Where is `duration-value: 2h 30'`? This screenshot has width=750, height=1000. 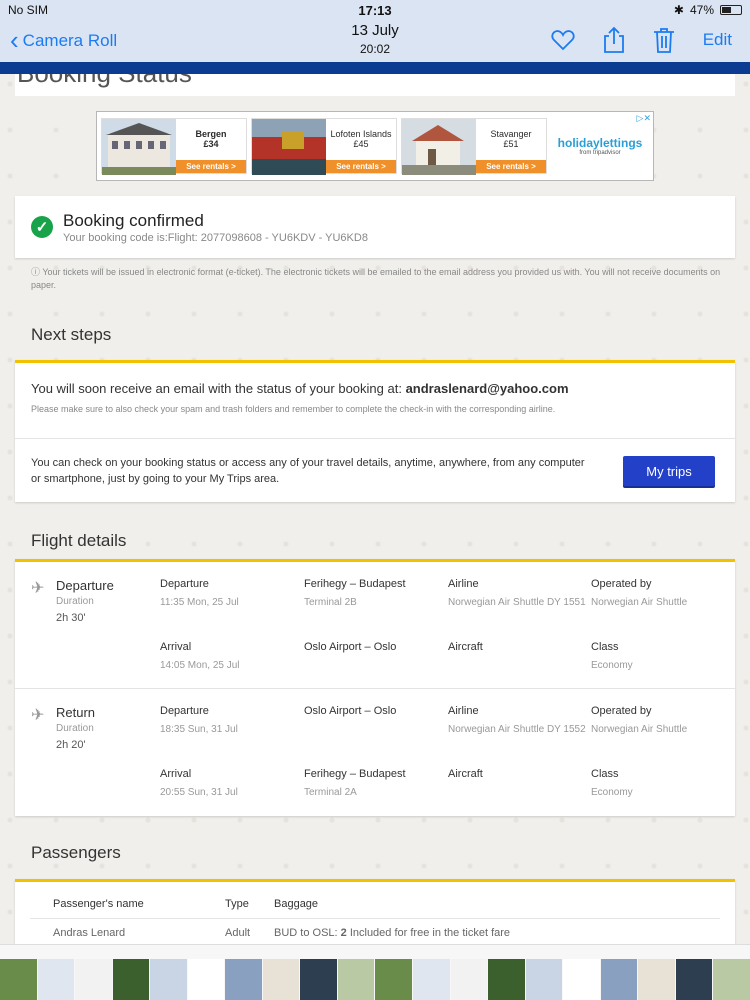
duration-value: 2h 30' is located at coordinates (71, 618).